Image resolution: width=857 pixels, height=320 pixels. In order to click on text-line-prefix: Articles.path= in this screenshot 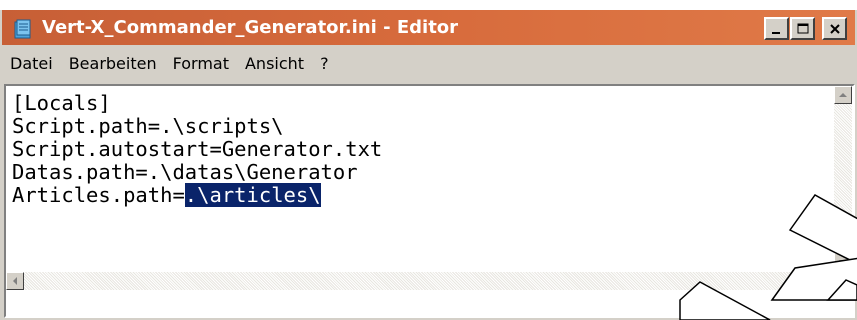, I will do `click(98, 195)`.